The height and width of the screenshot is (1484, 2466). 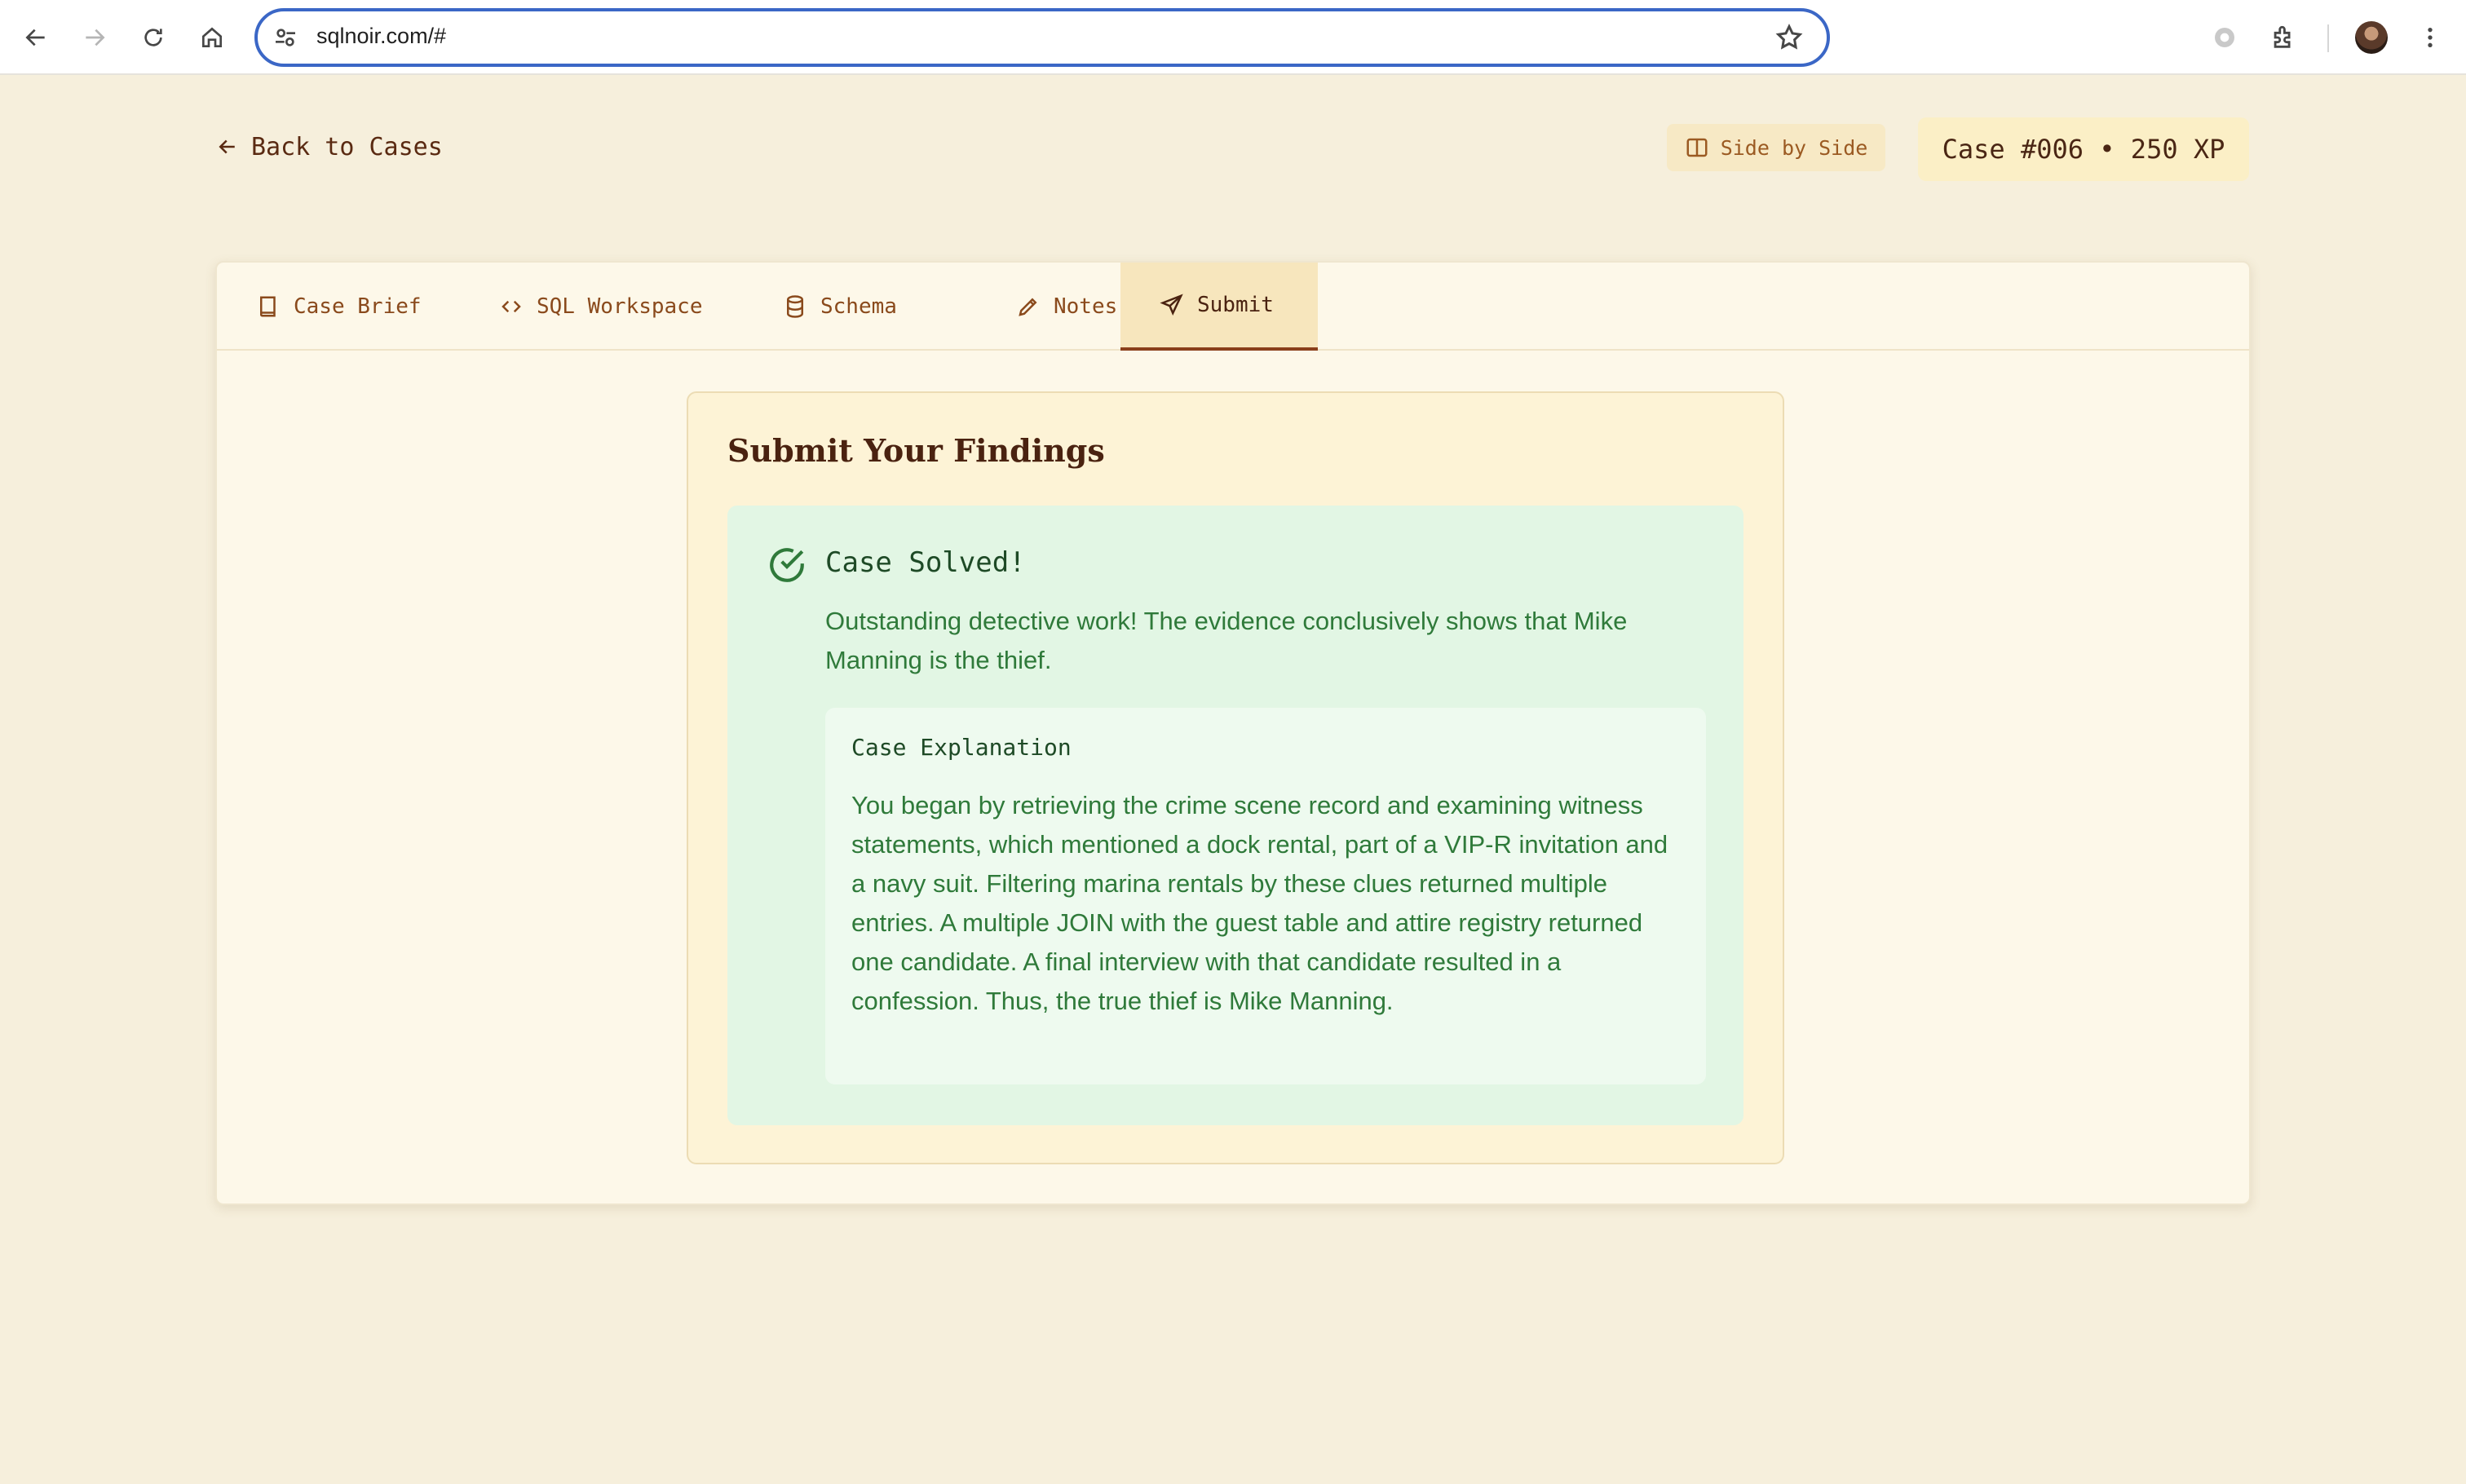 What do you see at coordinates (511, 306) in the screenshot?
I see `code-icon` at bounding box center [511, 306].